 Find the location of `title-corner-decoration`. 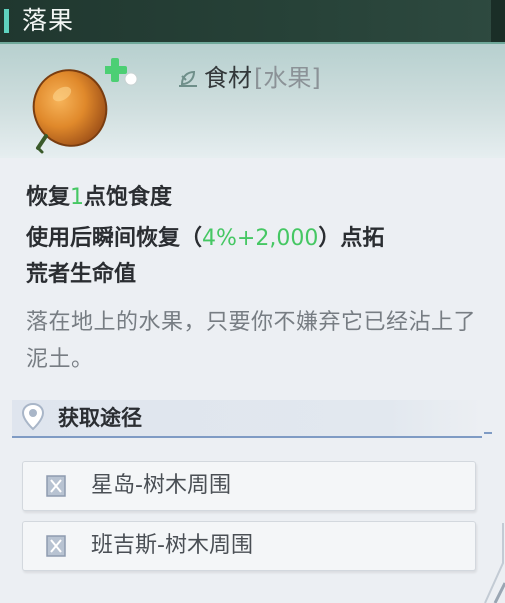

title-corner-decoration is located at coordinates (498, 21).